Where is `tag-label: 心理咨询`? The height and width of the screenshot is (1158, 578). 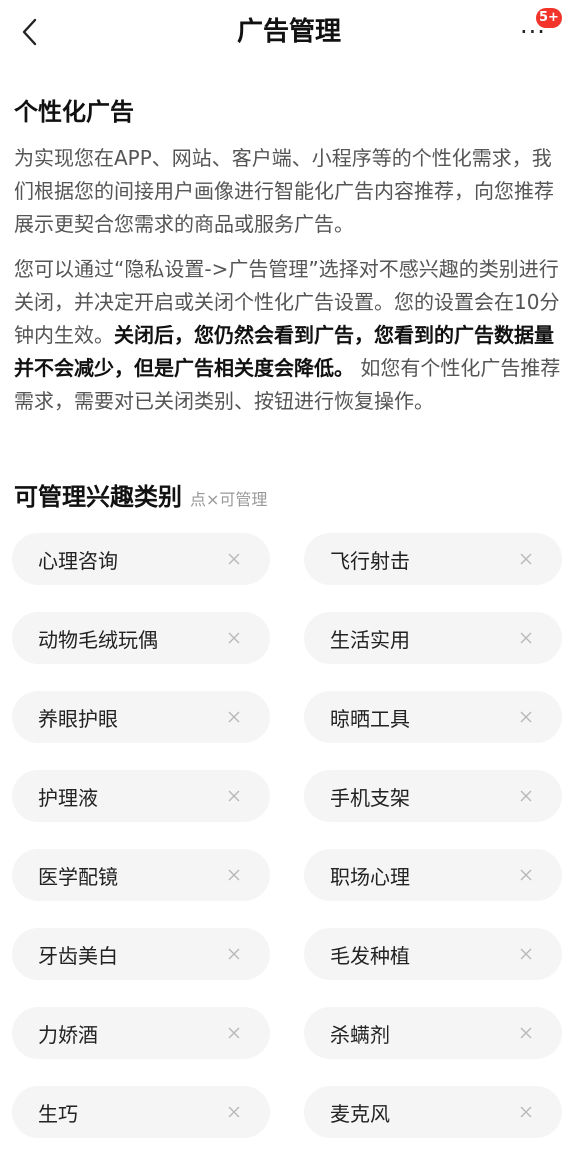
tag-label: 心理咨询 is located at coordinates (78, 560).